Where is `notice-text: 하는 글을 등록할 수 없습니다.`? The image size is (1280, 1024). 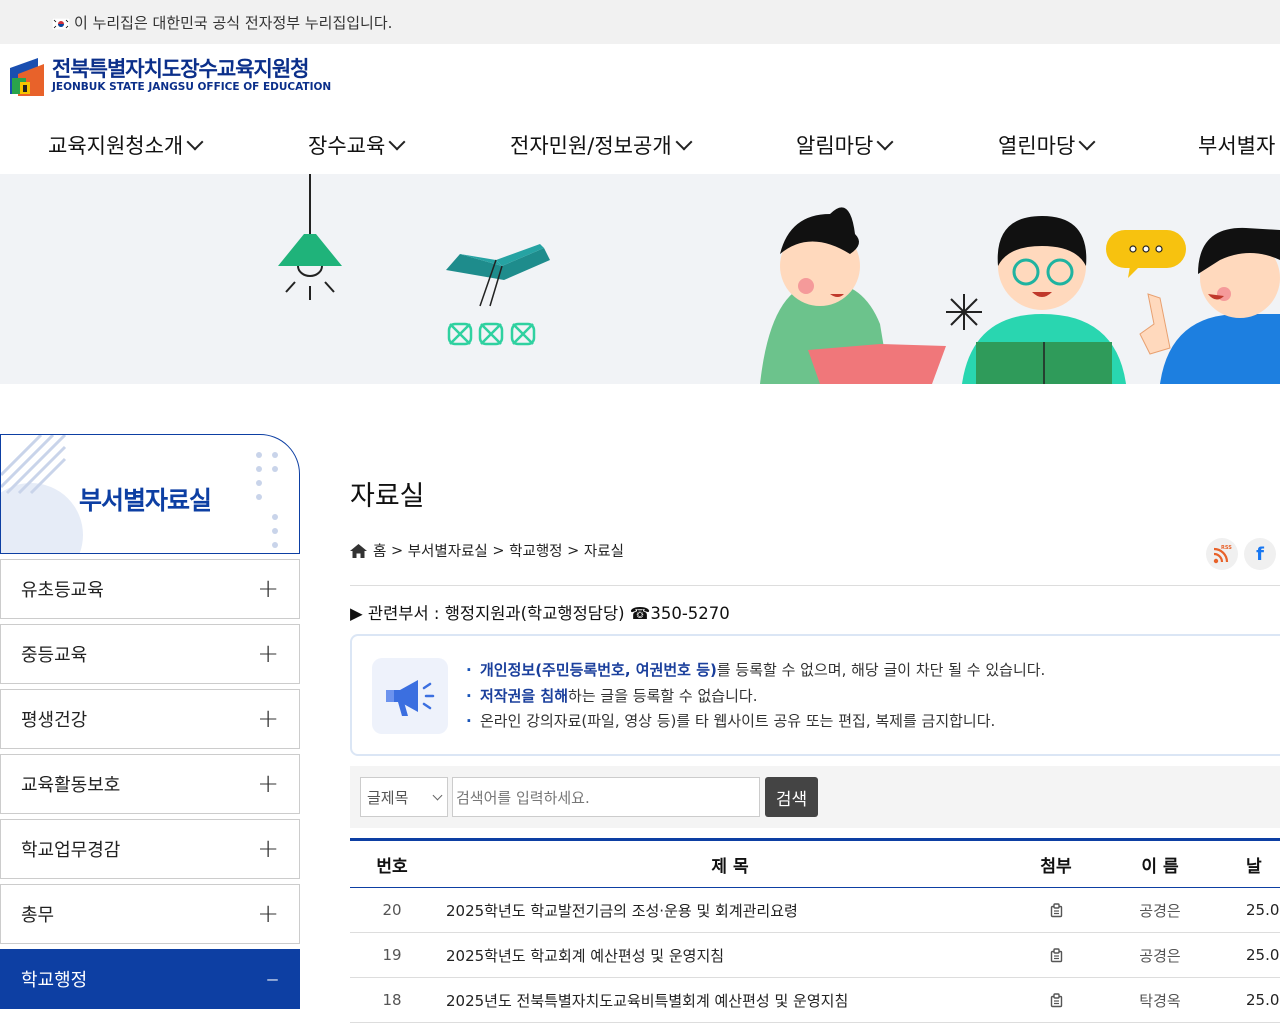
notice-text: 하는 글을 등록할 수 없습니다. is located at coordinates (663, 695).